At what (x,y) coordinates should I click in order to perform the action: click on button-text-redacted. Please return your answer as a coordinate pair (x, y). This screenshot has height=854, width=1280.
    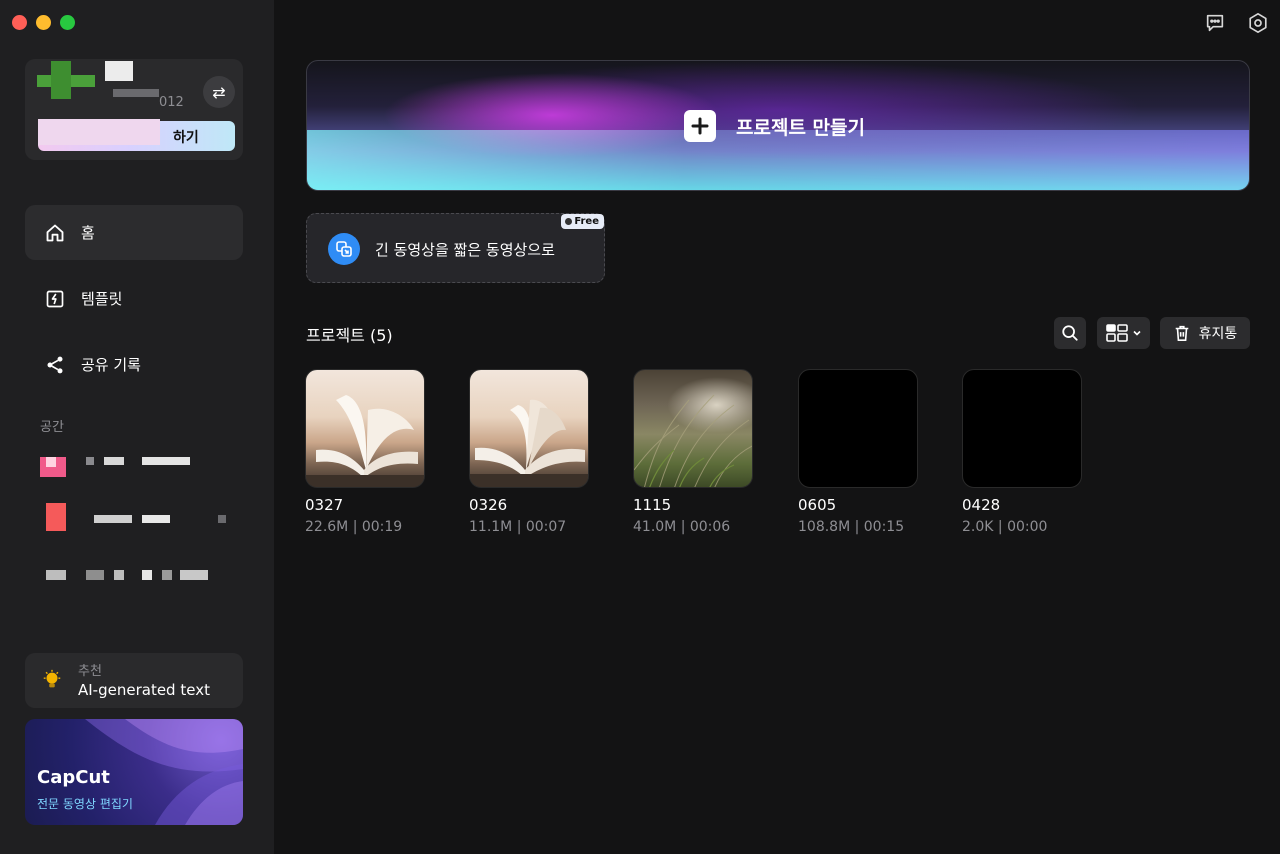
    Looking at the image, I should click on (99, 132).